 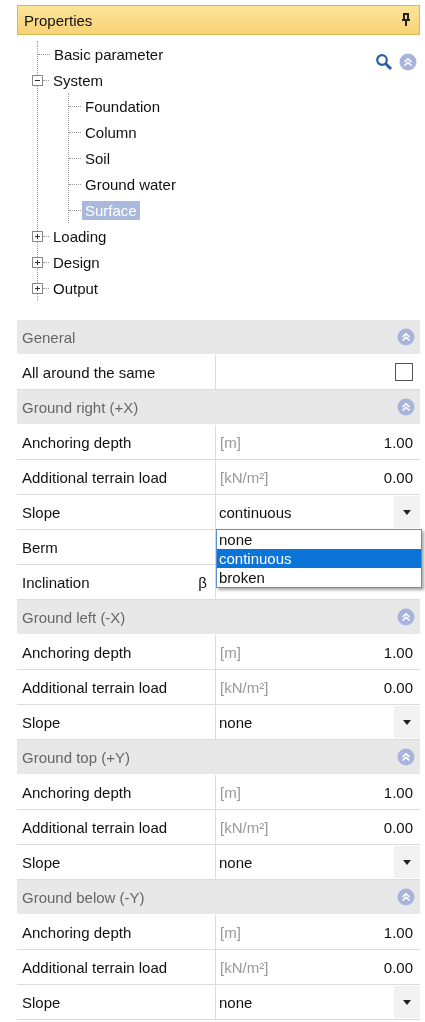 What do you see at coordinates (74, 617) in the screenshot?
I see `section-title: Ground left (-X)` at bounding box center [74, 617].